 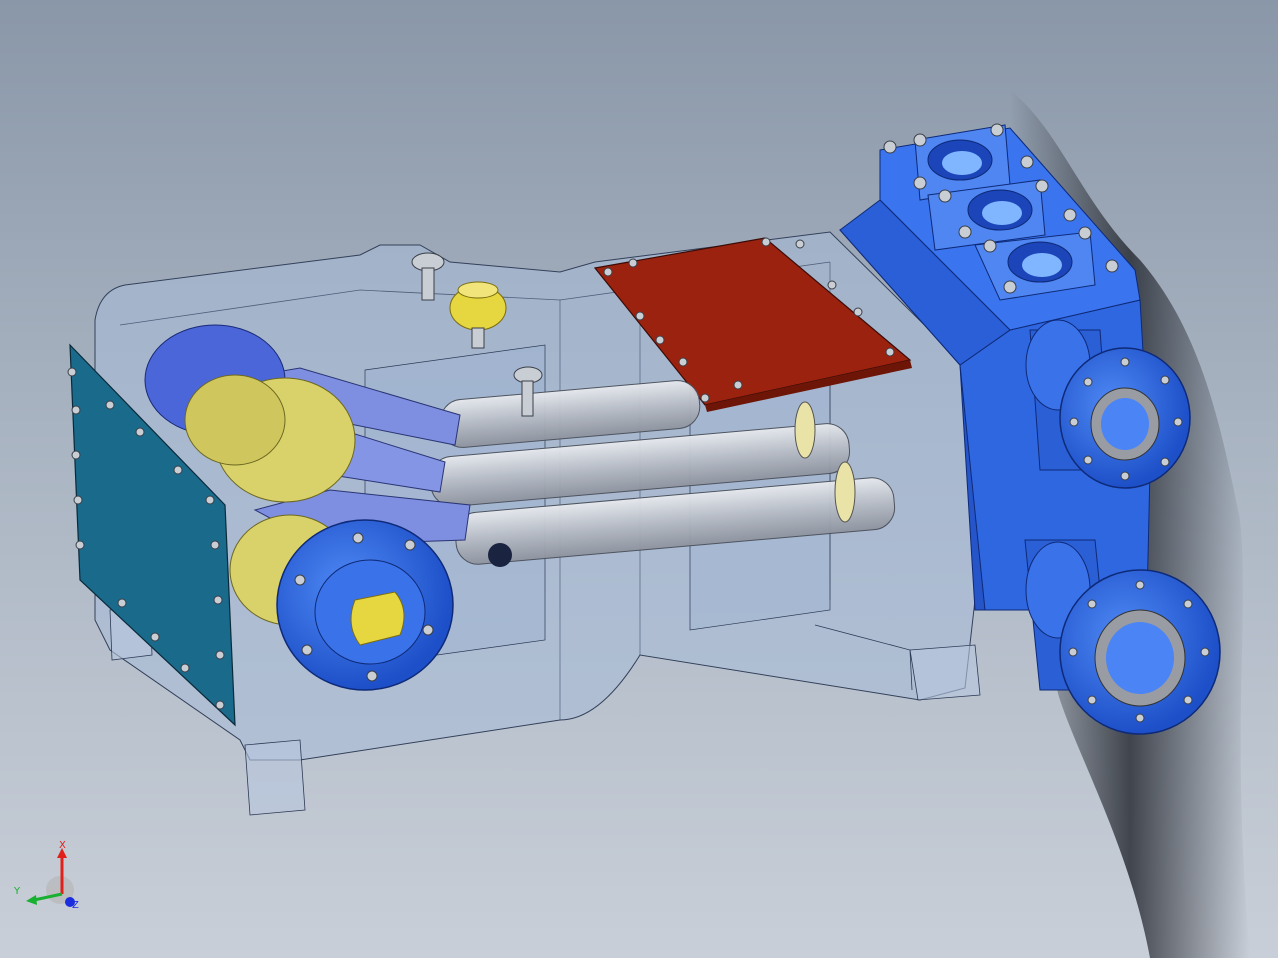 I want to click on y-axis-label: Y, so click(x=17, y=891).